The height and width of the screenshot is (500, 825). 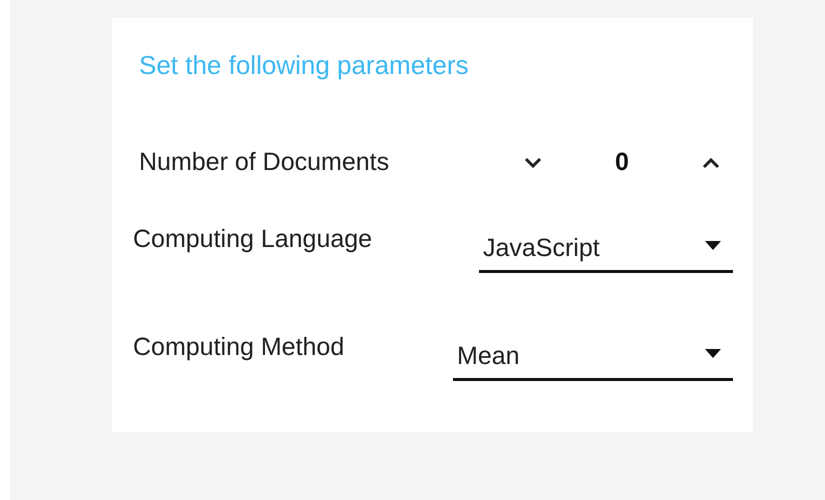 I want to click on chevron-down-icon, so click(x=533, y=163).